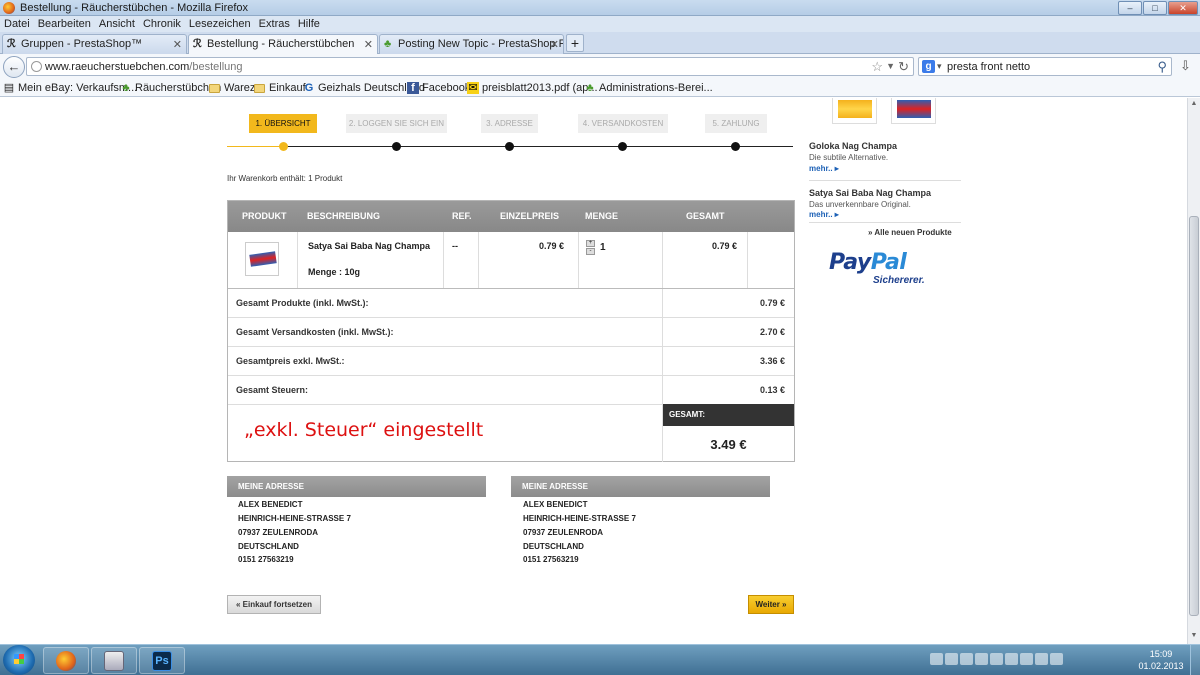 This screenshot has width=1200, height=675. Describe the element at coordinates (728, 433) in the screenshot. I see `total-box: GESAMT: 3.49 €` at that location.